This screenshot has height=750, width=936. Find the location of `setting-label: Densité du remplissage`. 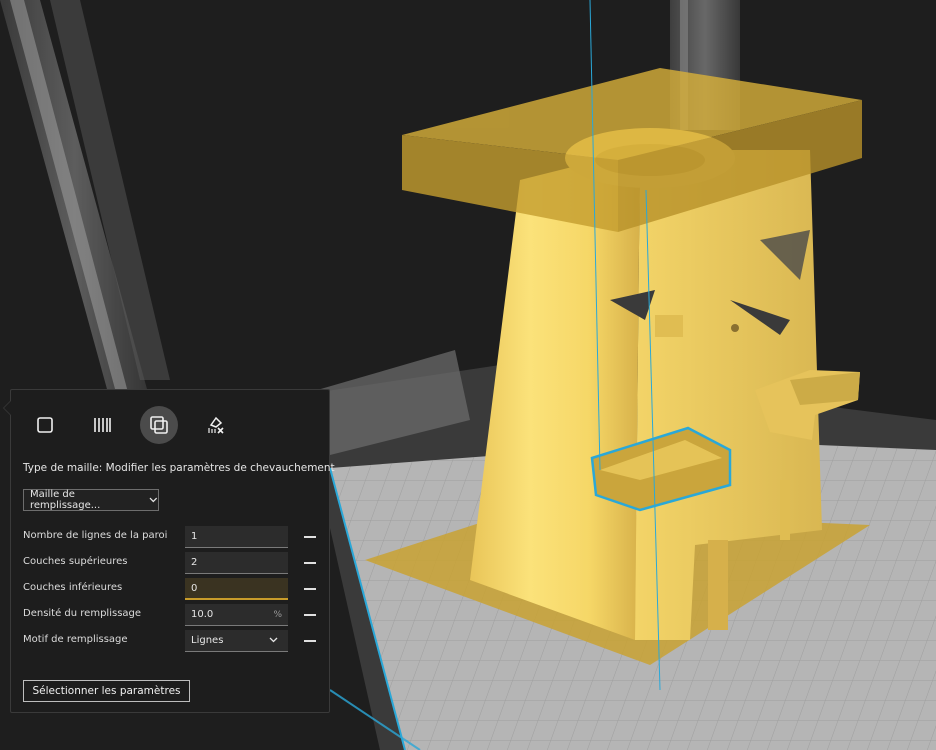

setting-label: Densité du remplissage is located at coordinates (82, 613).